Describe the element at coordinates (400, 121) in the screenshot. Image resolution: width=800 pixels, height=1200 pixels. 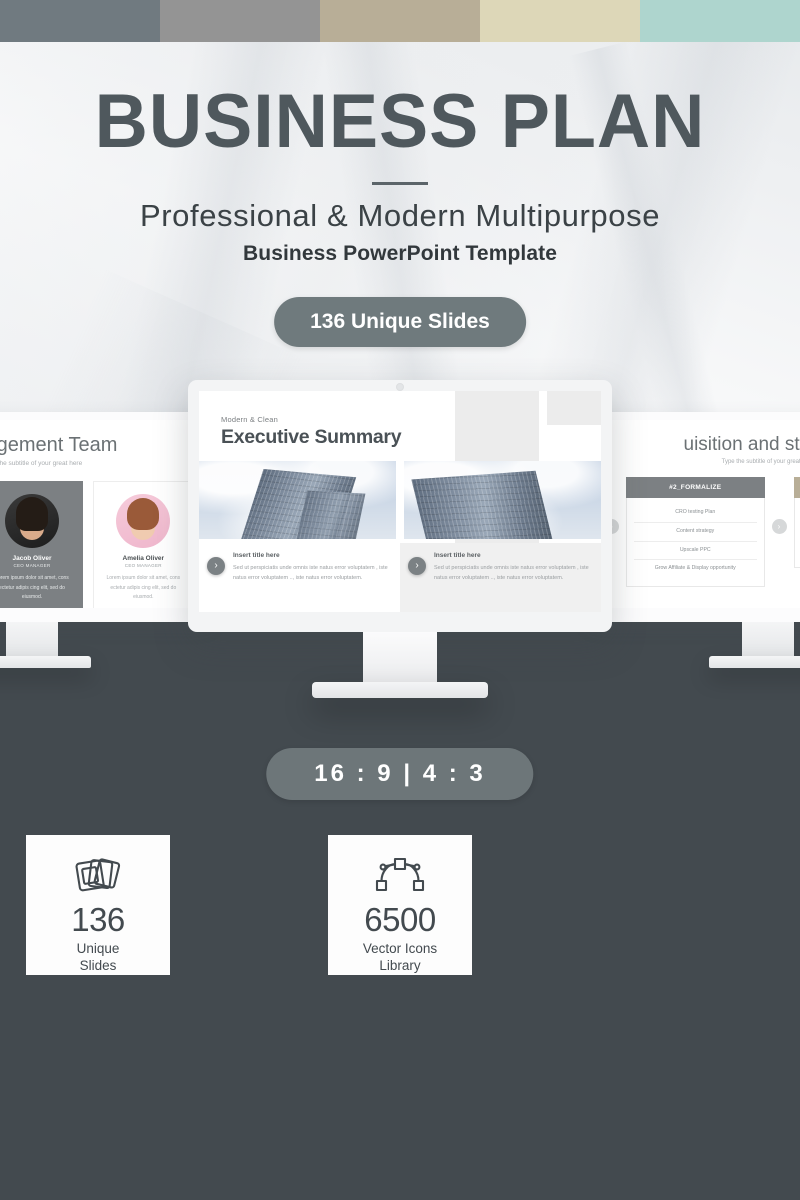
I see `page-title: BUSINESS PLAN` at that location.